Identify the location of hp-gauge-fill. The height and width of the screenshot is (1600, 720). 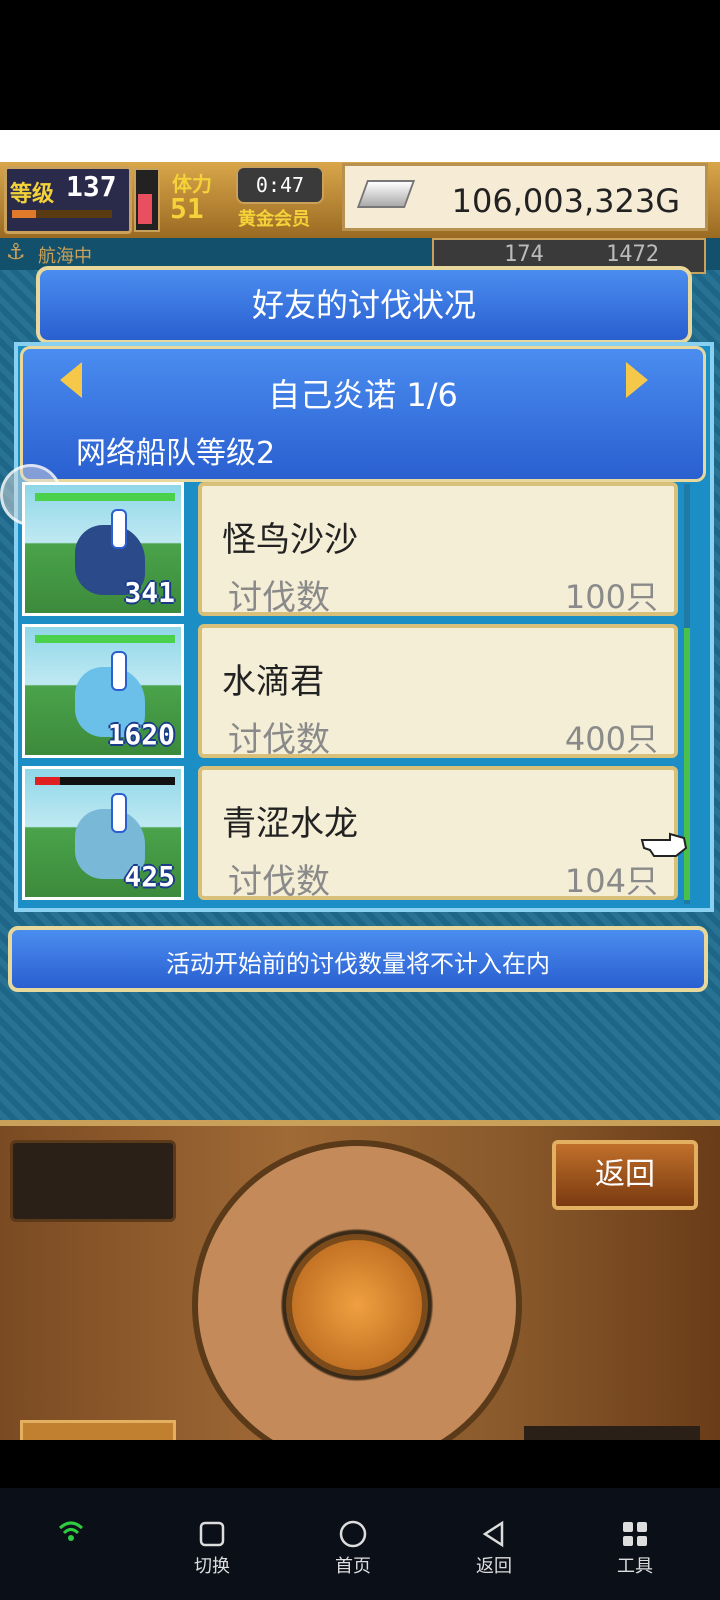
(145, 209).